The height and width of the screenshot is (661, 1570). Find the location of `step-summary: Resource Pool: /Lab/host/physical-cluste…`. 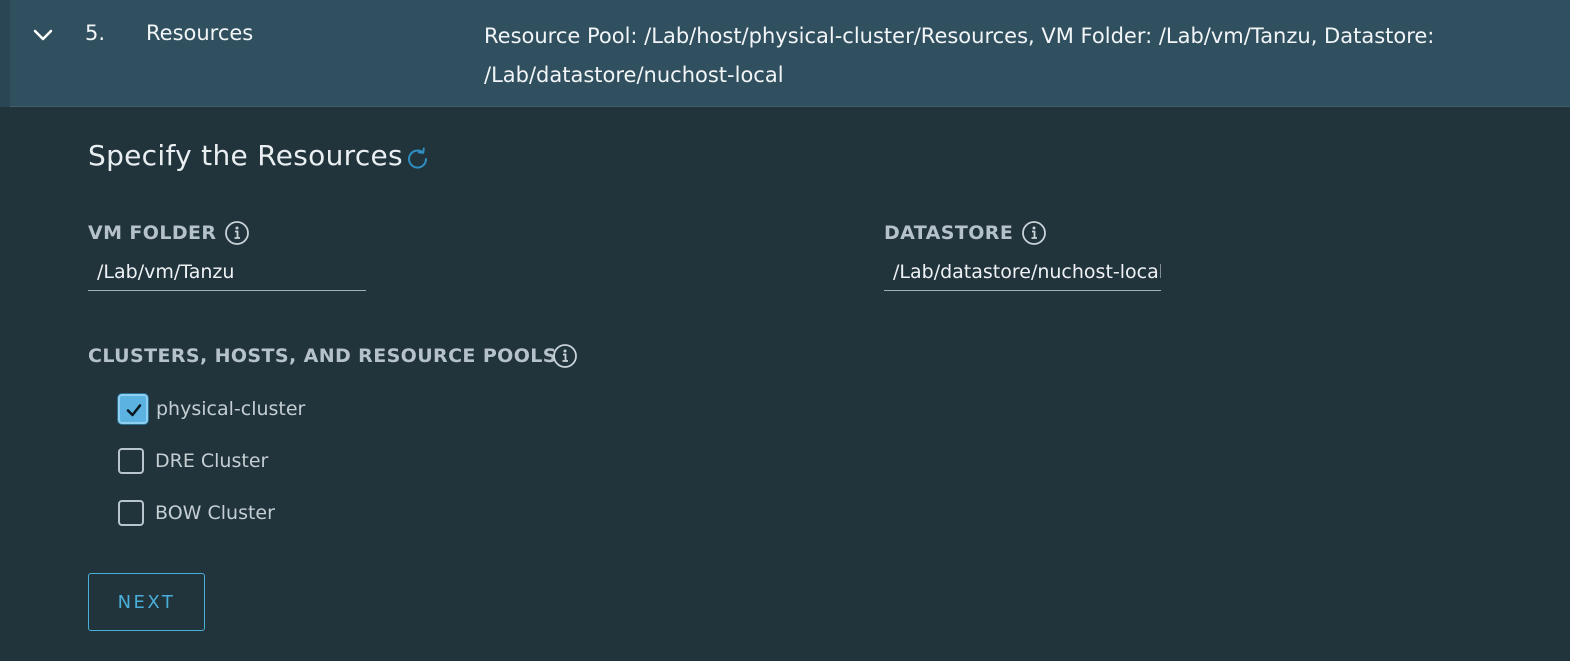

step-summary: Resource Pool: /Lab/host/physical-cluste… is located at coordinates (959, 55).